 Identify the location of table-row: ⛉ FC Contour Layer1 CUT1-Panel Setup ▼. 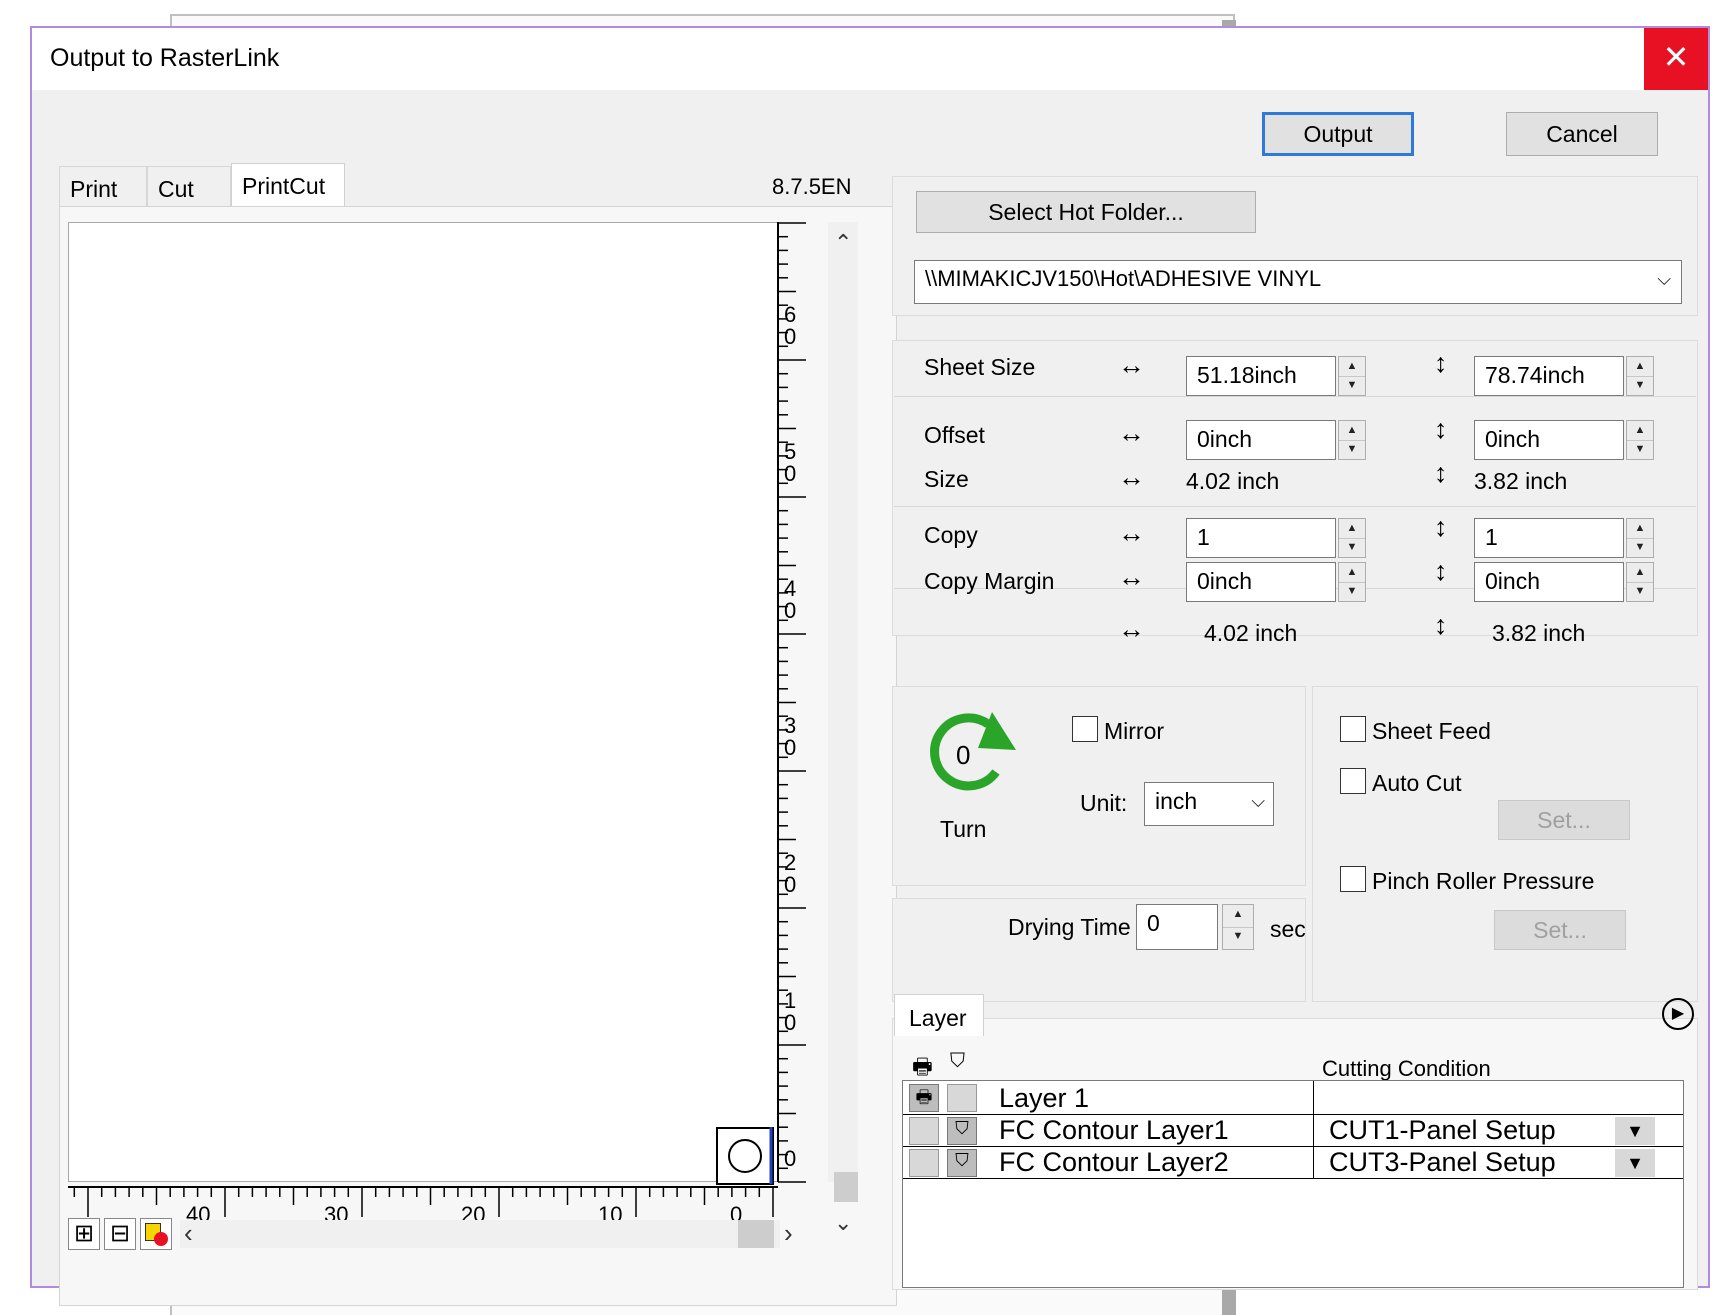
(1293, 1131).